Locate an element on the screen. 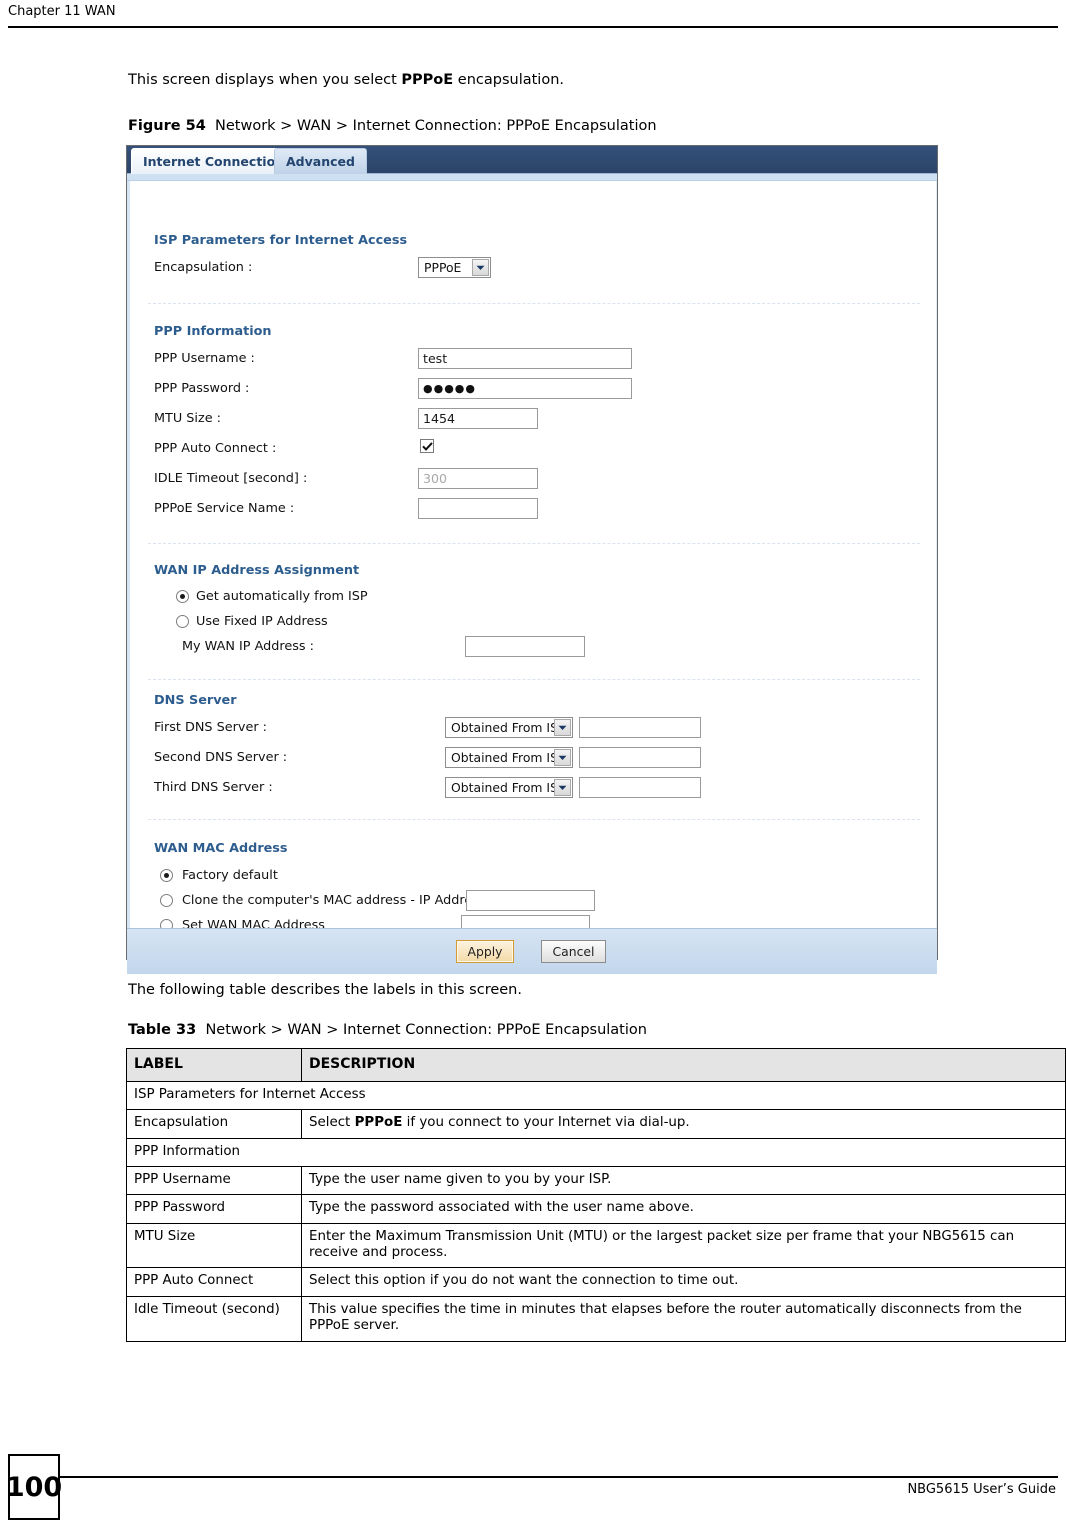  select-second-dns-server-value: Obtained From ISP is located at coordinates (508, 757).